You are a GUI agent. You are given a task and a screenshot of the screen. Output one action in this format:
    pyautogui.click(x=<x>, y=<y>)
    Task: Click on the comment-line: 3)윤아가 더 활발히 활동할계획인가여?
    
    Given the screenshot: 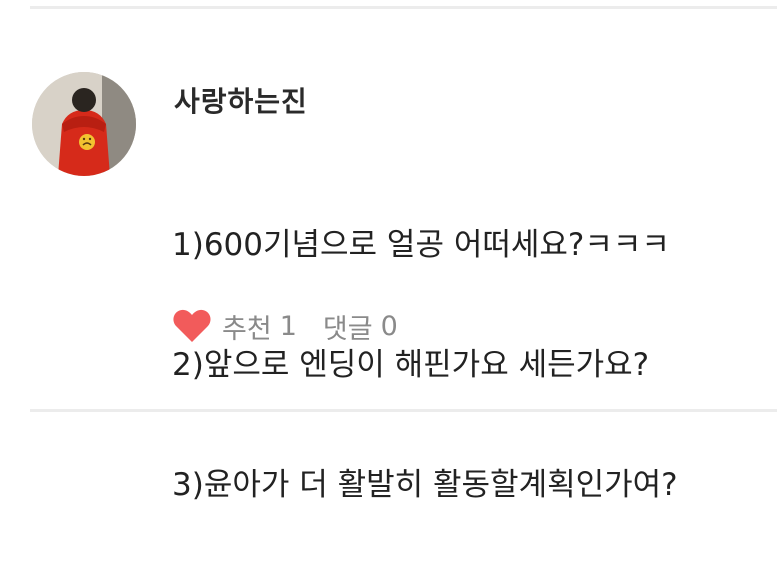 What is the action you would take?
    pyautogui.click(x=425, y=485)
    